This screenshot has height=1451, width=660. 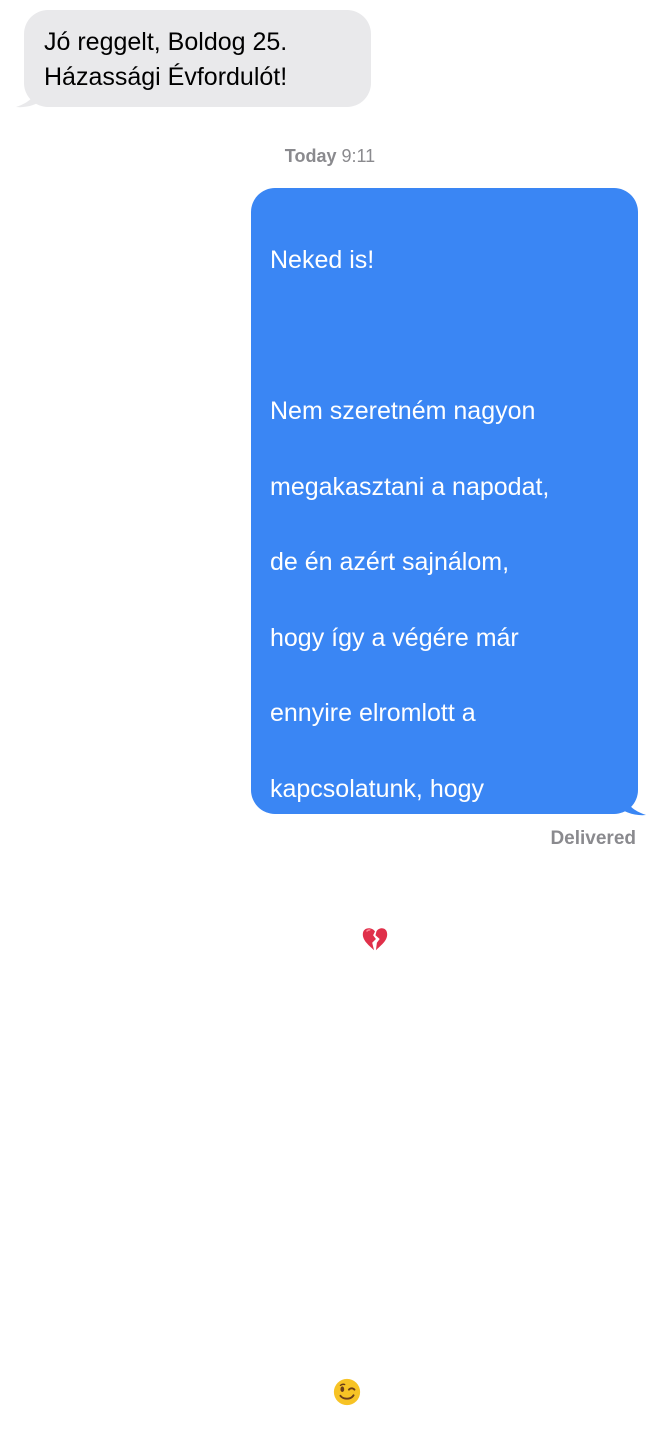 What do you see at coordinates (385, 1318) in the screenshot?
I see `outgoing-message-line: de sokkal boldogabb` at bounding box center [385, 1318].